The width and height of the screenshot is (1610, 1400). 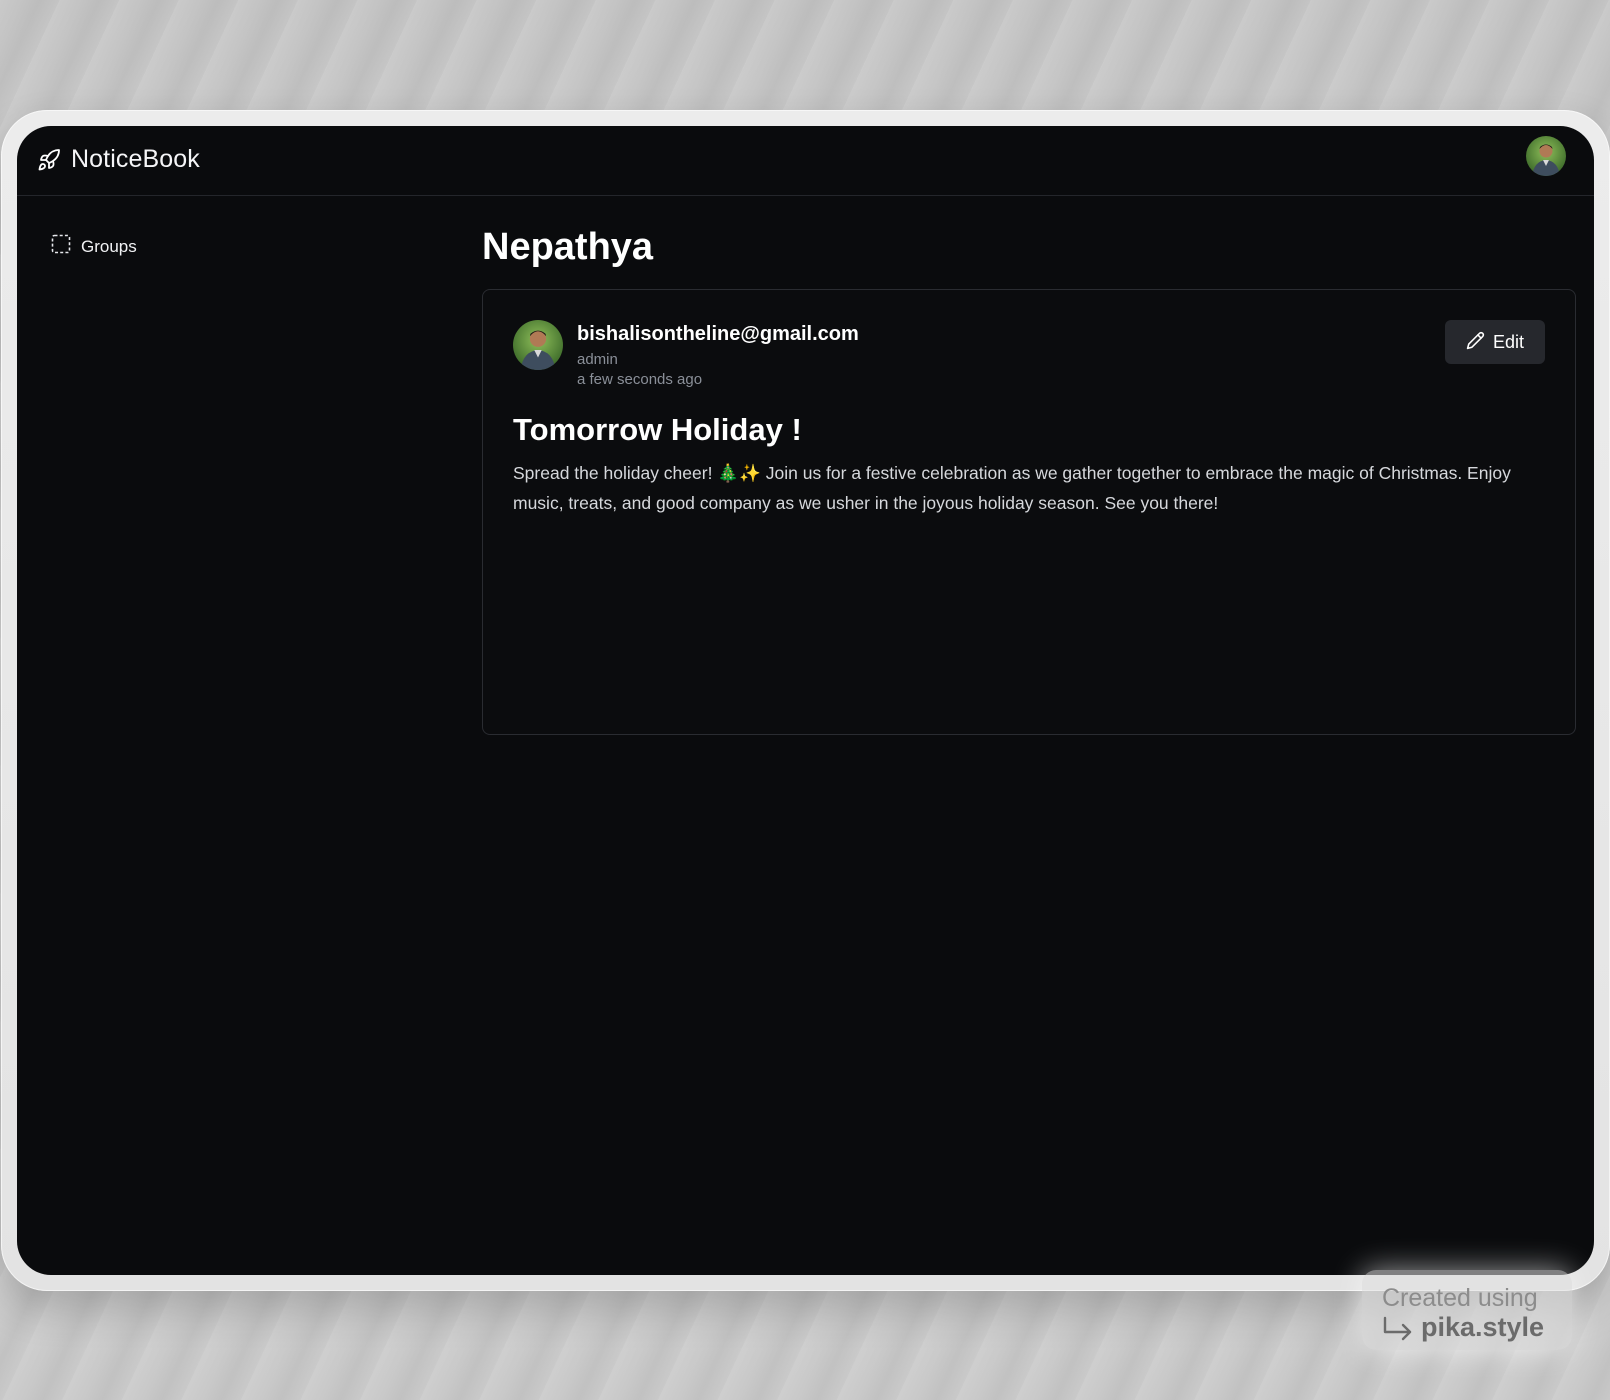 I want to click on pencil-icon, so click(x=1475, y=342).